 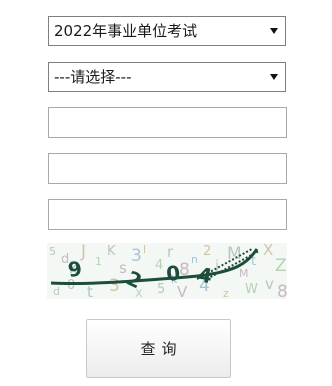 What do you see at coordinates (268, 251) in the screenshot?
I see `captcha-noise-char: X` at bounding box center [268, 251].